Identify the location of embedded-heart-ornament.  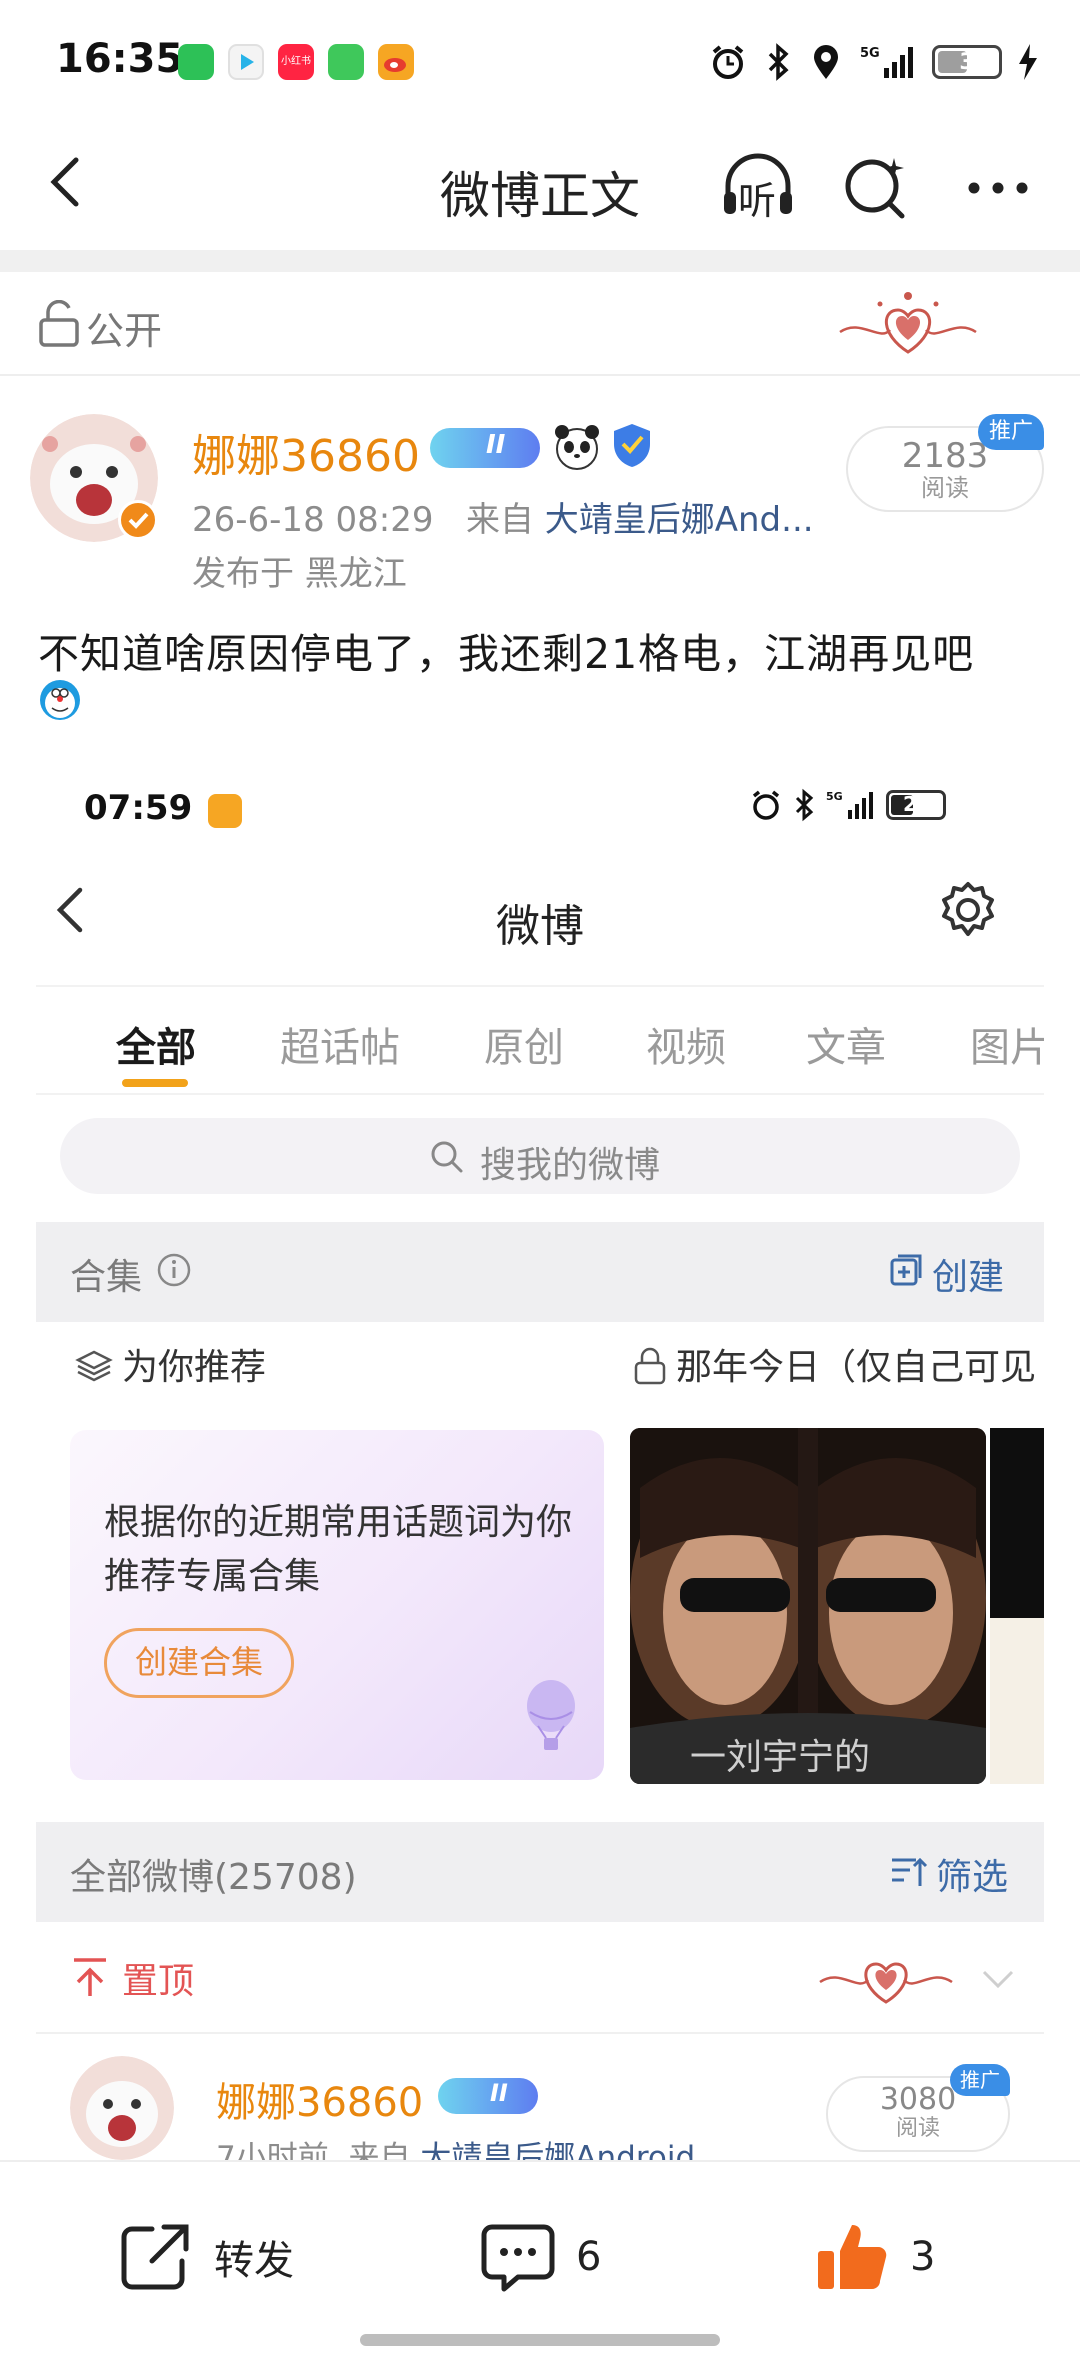
(886, 1983).